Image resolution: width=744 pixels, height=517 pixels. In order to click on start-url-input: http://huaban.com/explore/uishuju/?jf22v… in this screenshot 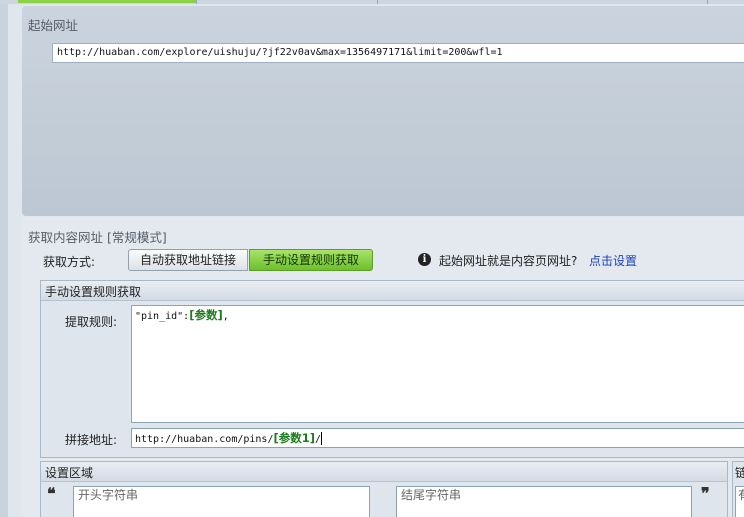, I will do `click(398, 53)`.